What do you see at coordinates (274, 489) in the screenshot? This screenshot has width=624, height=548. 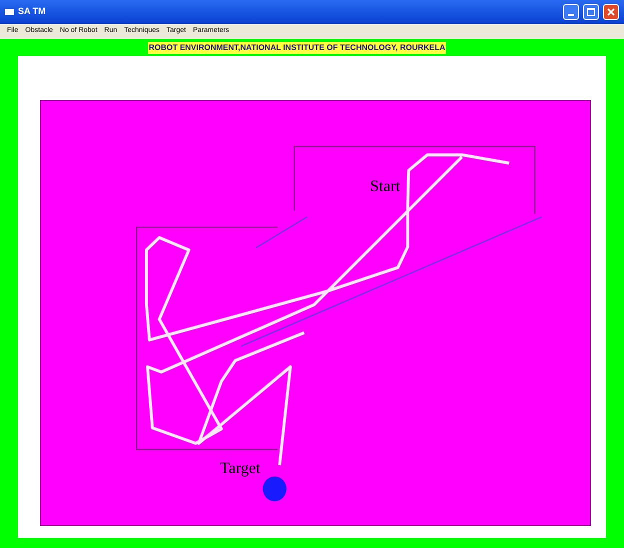 I see `target-marker` at bounding box center [274, 489].